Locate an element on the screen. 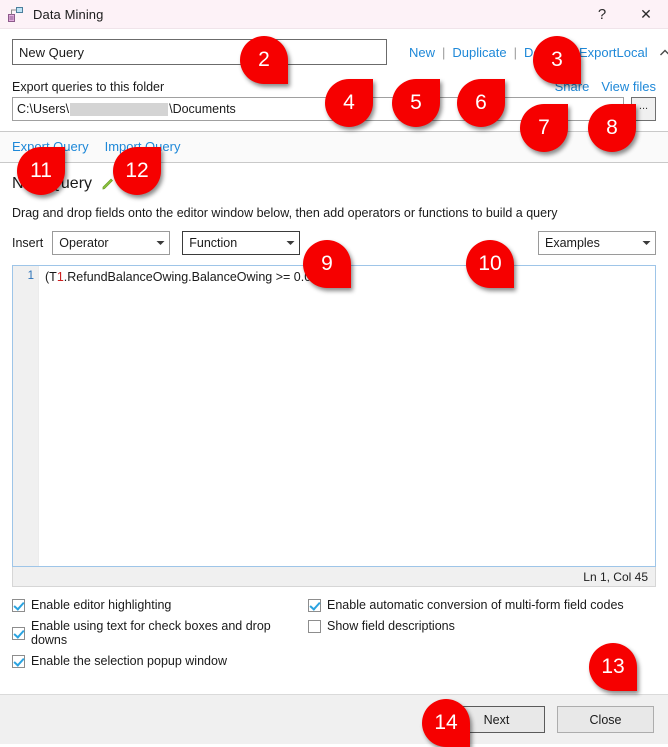  option-enable-selection-popup: Enable the selection popup window is located at coordinates (160, 661).